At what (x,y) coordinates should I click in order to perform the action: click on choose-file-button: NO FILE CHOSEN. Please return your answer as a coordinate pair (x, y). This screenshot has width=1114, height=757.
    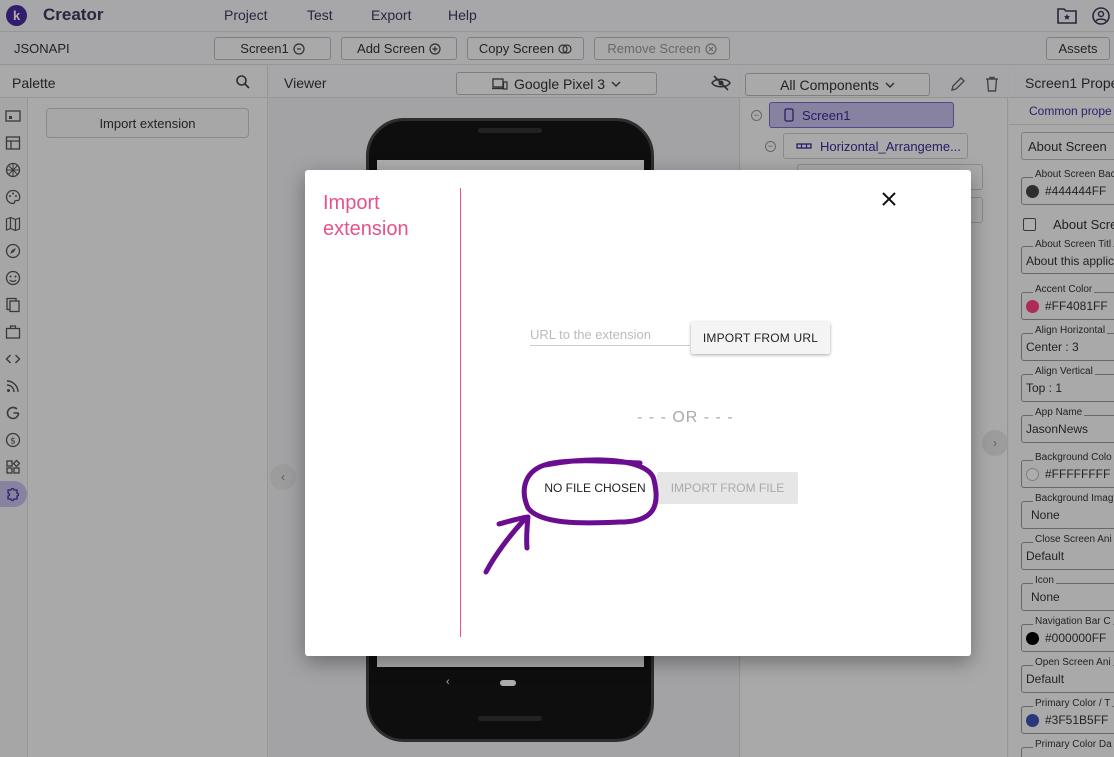
    Looking at the image, I should click on (595, 488).